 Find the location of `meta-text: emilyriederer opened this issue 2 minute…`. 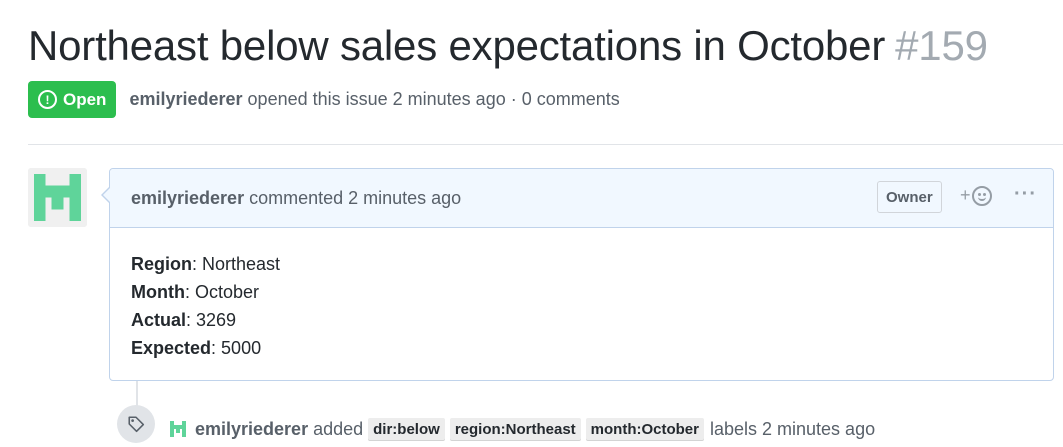

meta-text: emilyriederer opened this issue 2 minute… is located at coordinates (374, 99).